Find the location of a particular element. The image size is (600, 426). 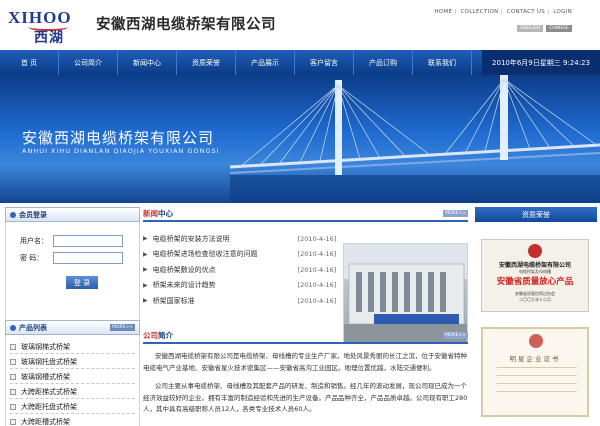

product-item: 玻璃钢梯式桥架 is located at coordinates (72, 347).